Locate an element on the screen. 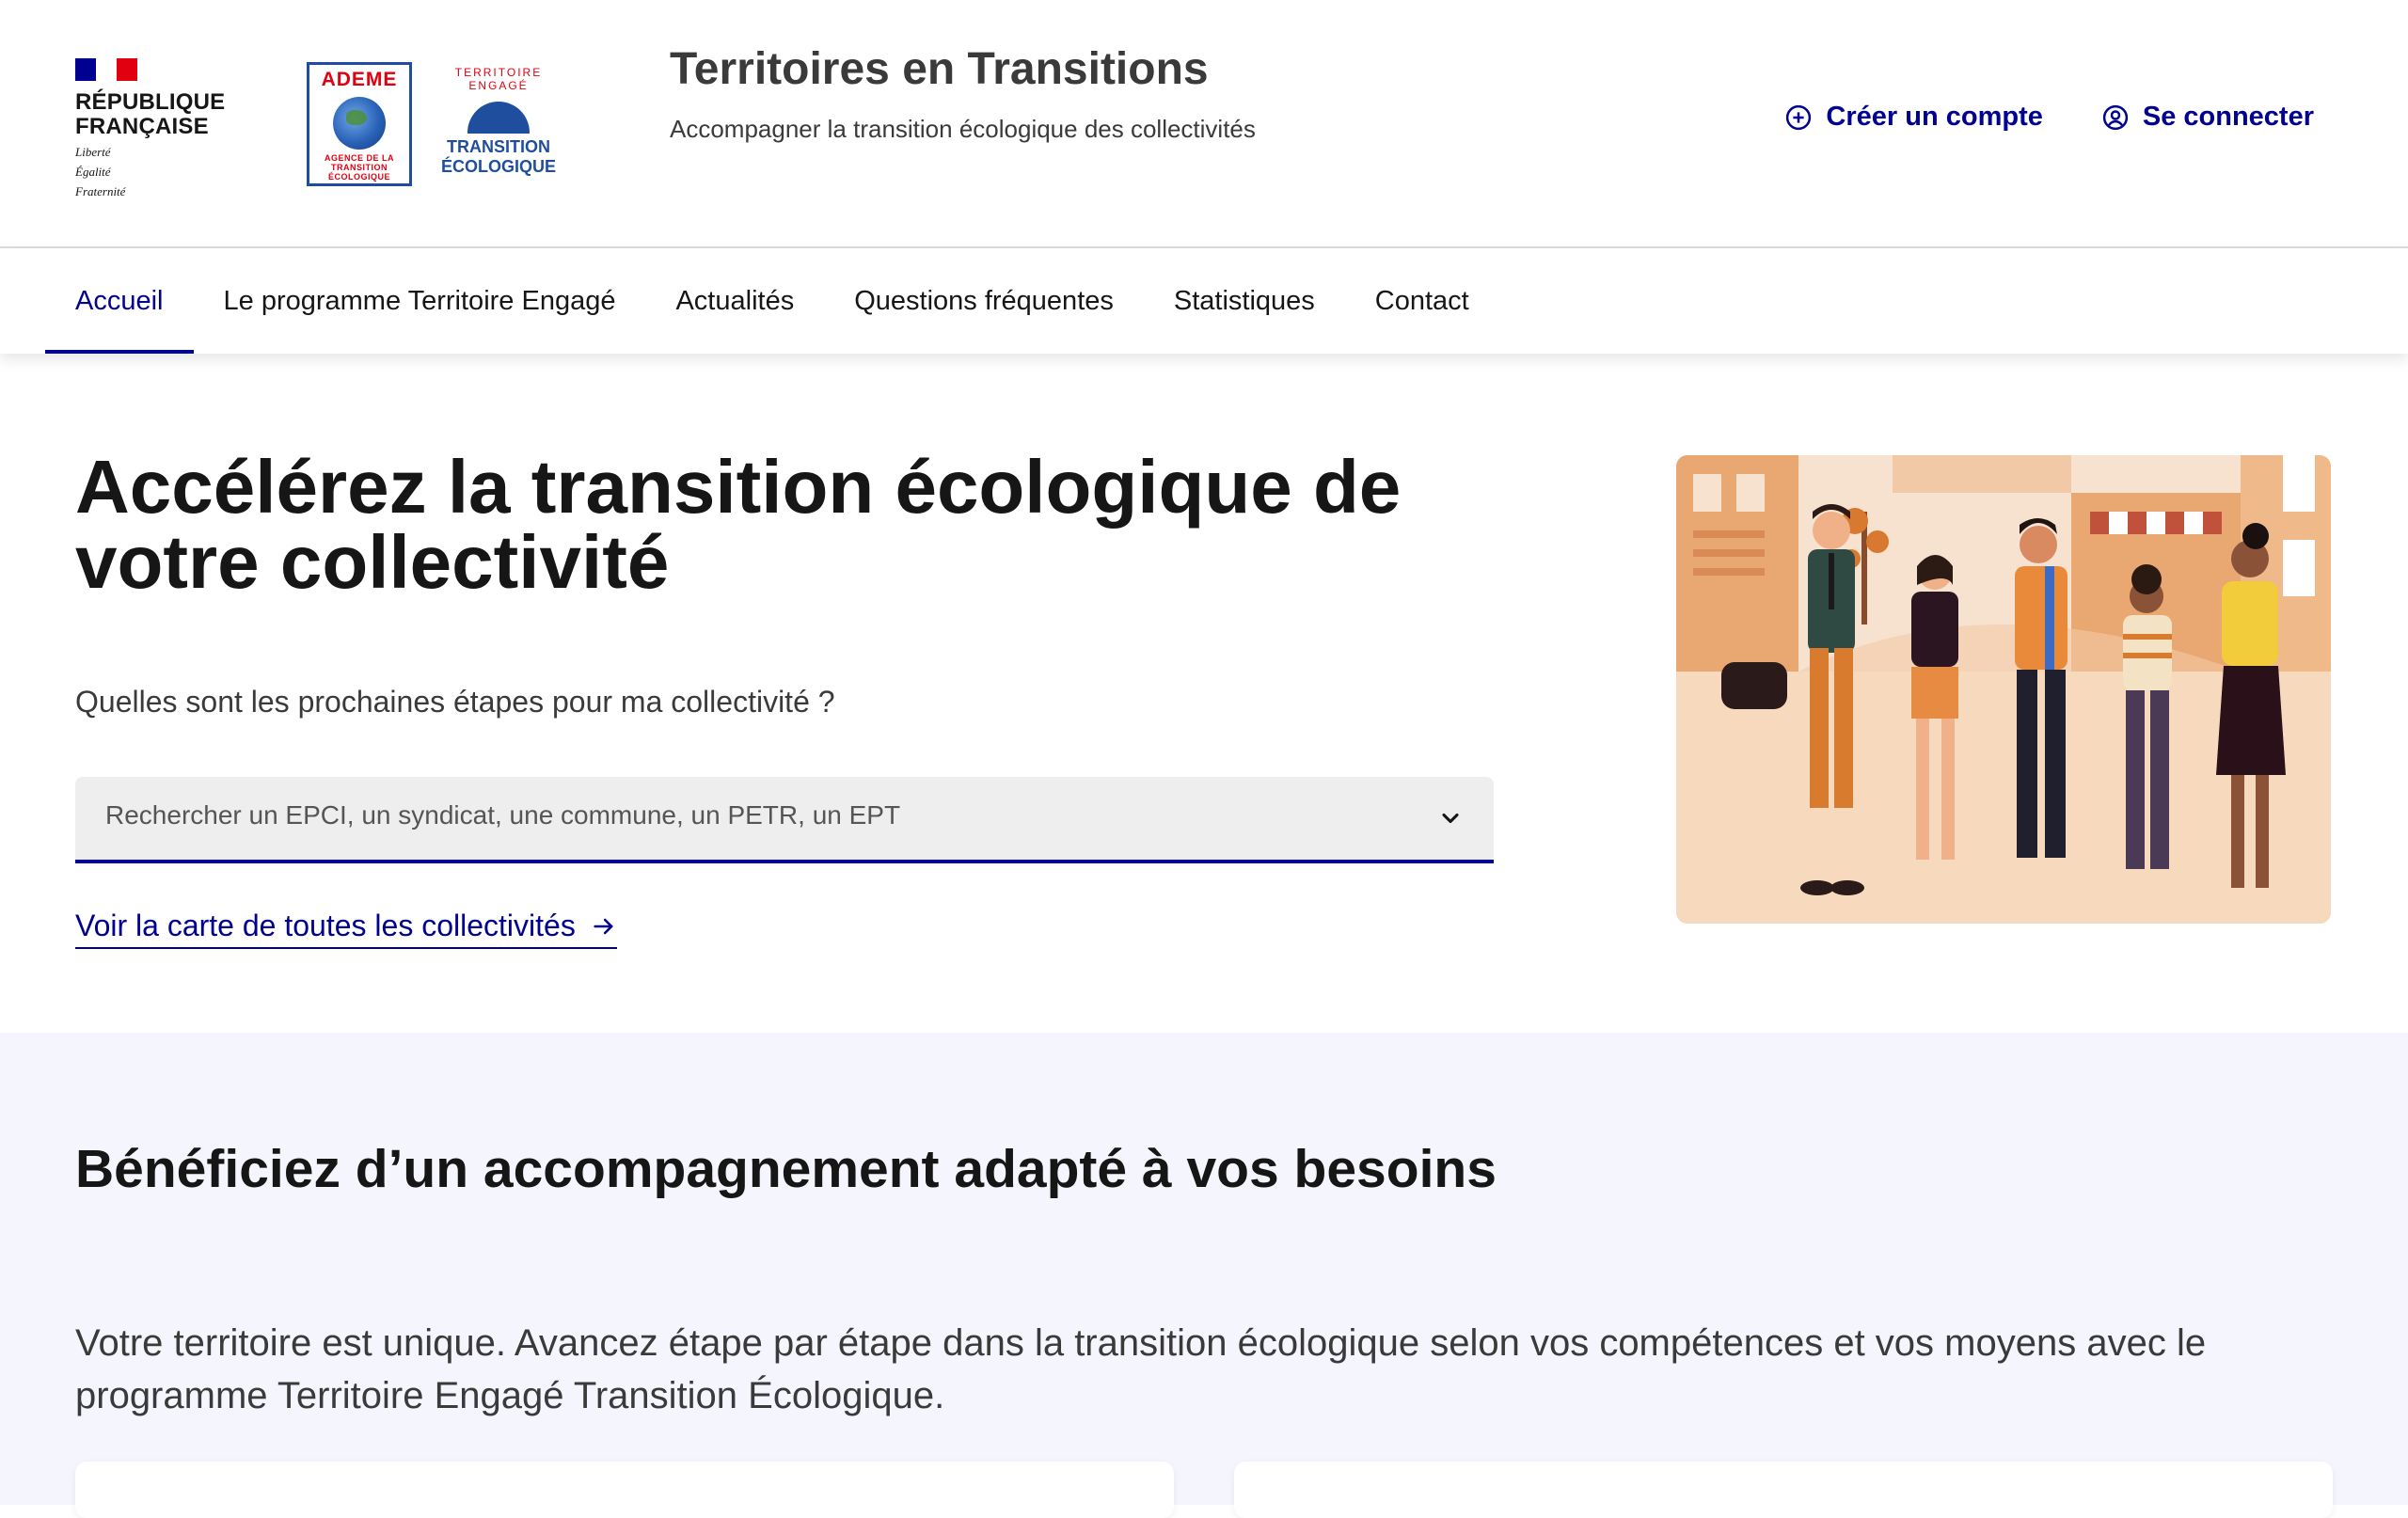  territoire-engage-logo: TERRITOIRE ENGAGÉ TRANSITION ÉCOLOGIQUE is located at coordinates (499, 126).